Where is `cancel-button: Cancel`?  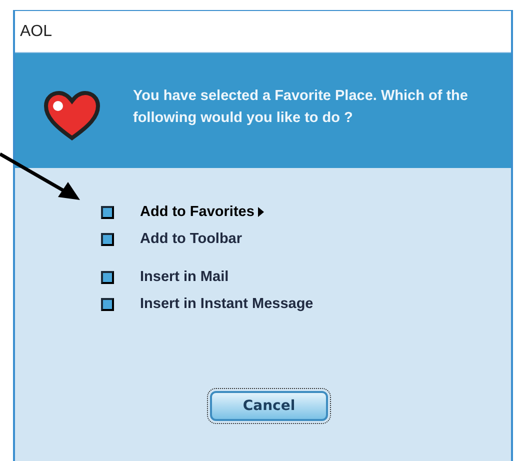
cancel-button: Cancel is located at coordinates (269, 406).